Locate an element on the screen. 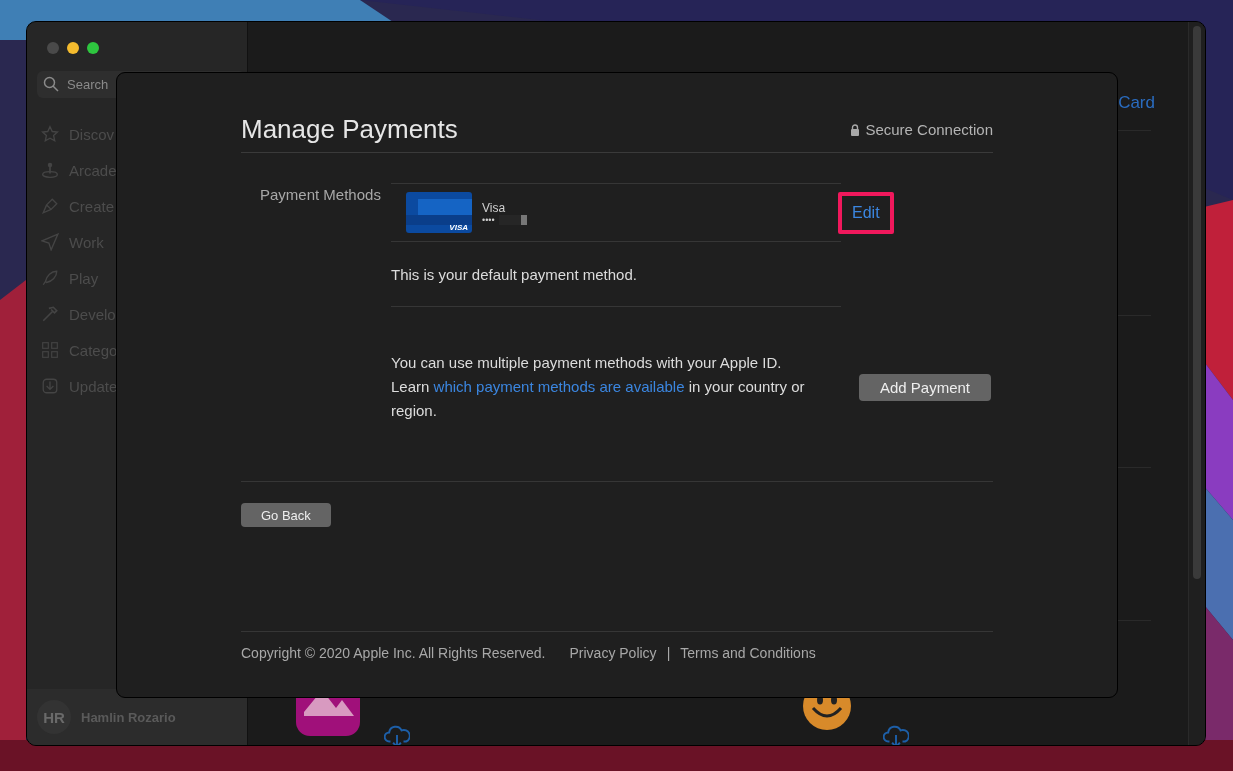  section-label: Payment Methods is located at coordinates (320, 195).